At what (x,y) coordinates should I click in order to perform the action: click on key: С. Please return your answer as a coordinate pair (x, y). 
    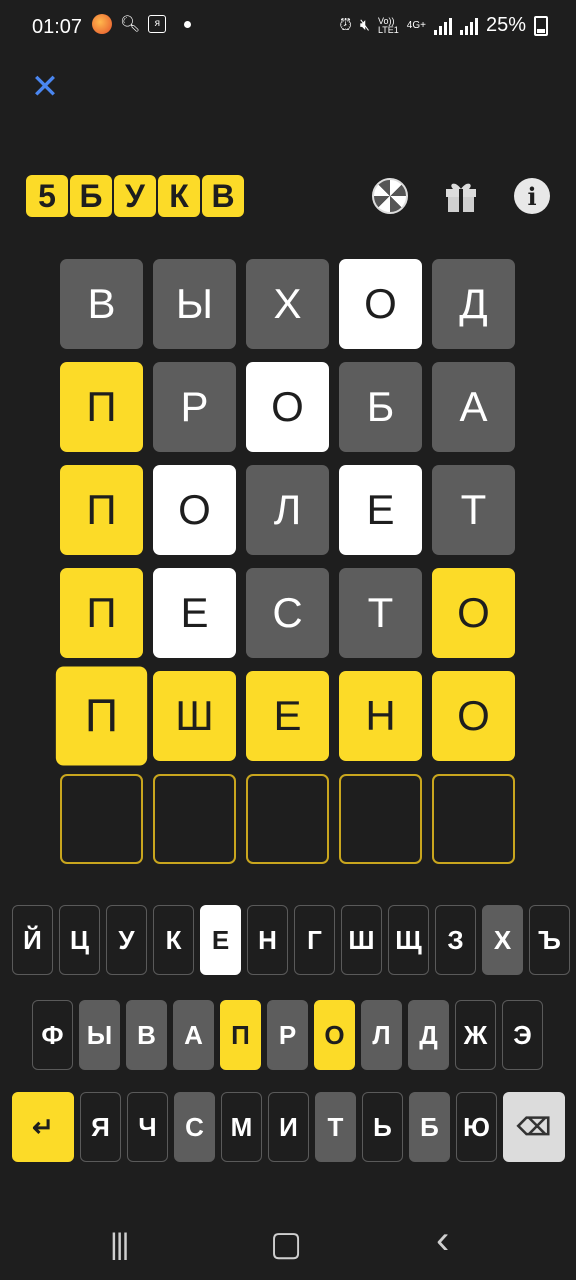
    Looking at the image, I should click on (194, 1127).